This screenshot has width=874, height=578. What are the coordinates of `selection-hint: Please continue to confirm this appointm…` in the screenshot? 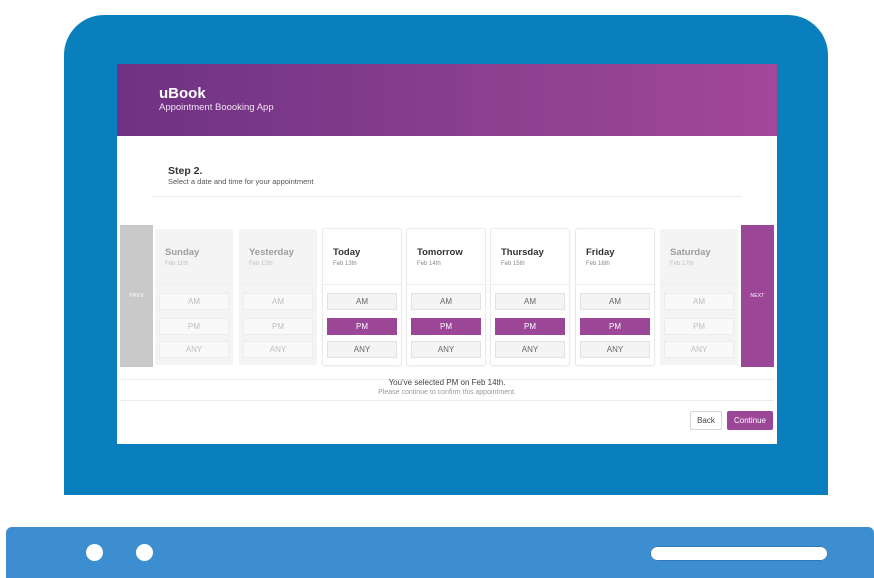 It's located at (447, 392).